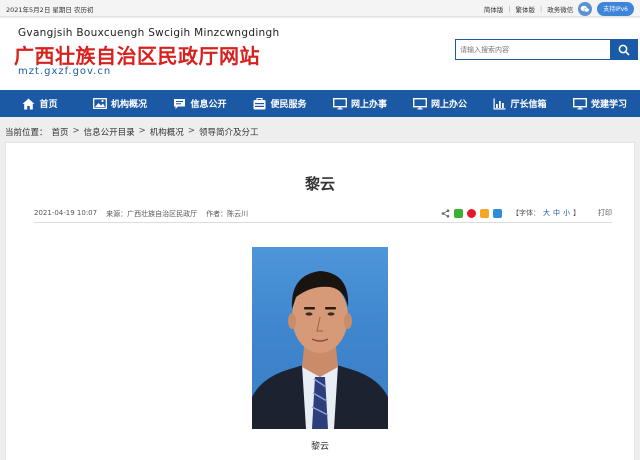  Describe the element at coordinates (615, 8) in the screenshot. I see `ipv6-badge: 支持IPv6` at that location.